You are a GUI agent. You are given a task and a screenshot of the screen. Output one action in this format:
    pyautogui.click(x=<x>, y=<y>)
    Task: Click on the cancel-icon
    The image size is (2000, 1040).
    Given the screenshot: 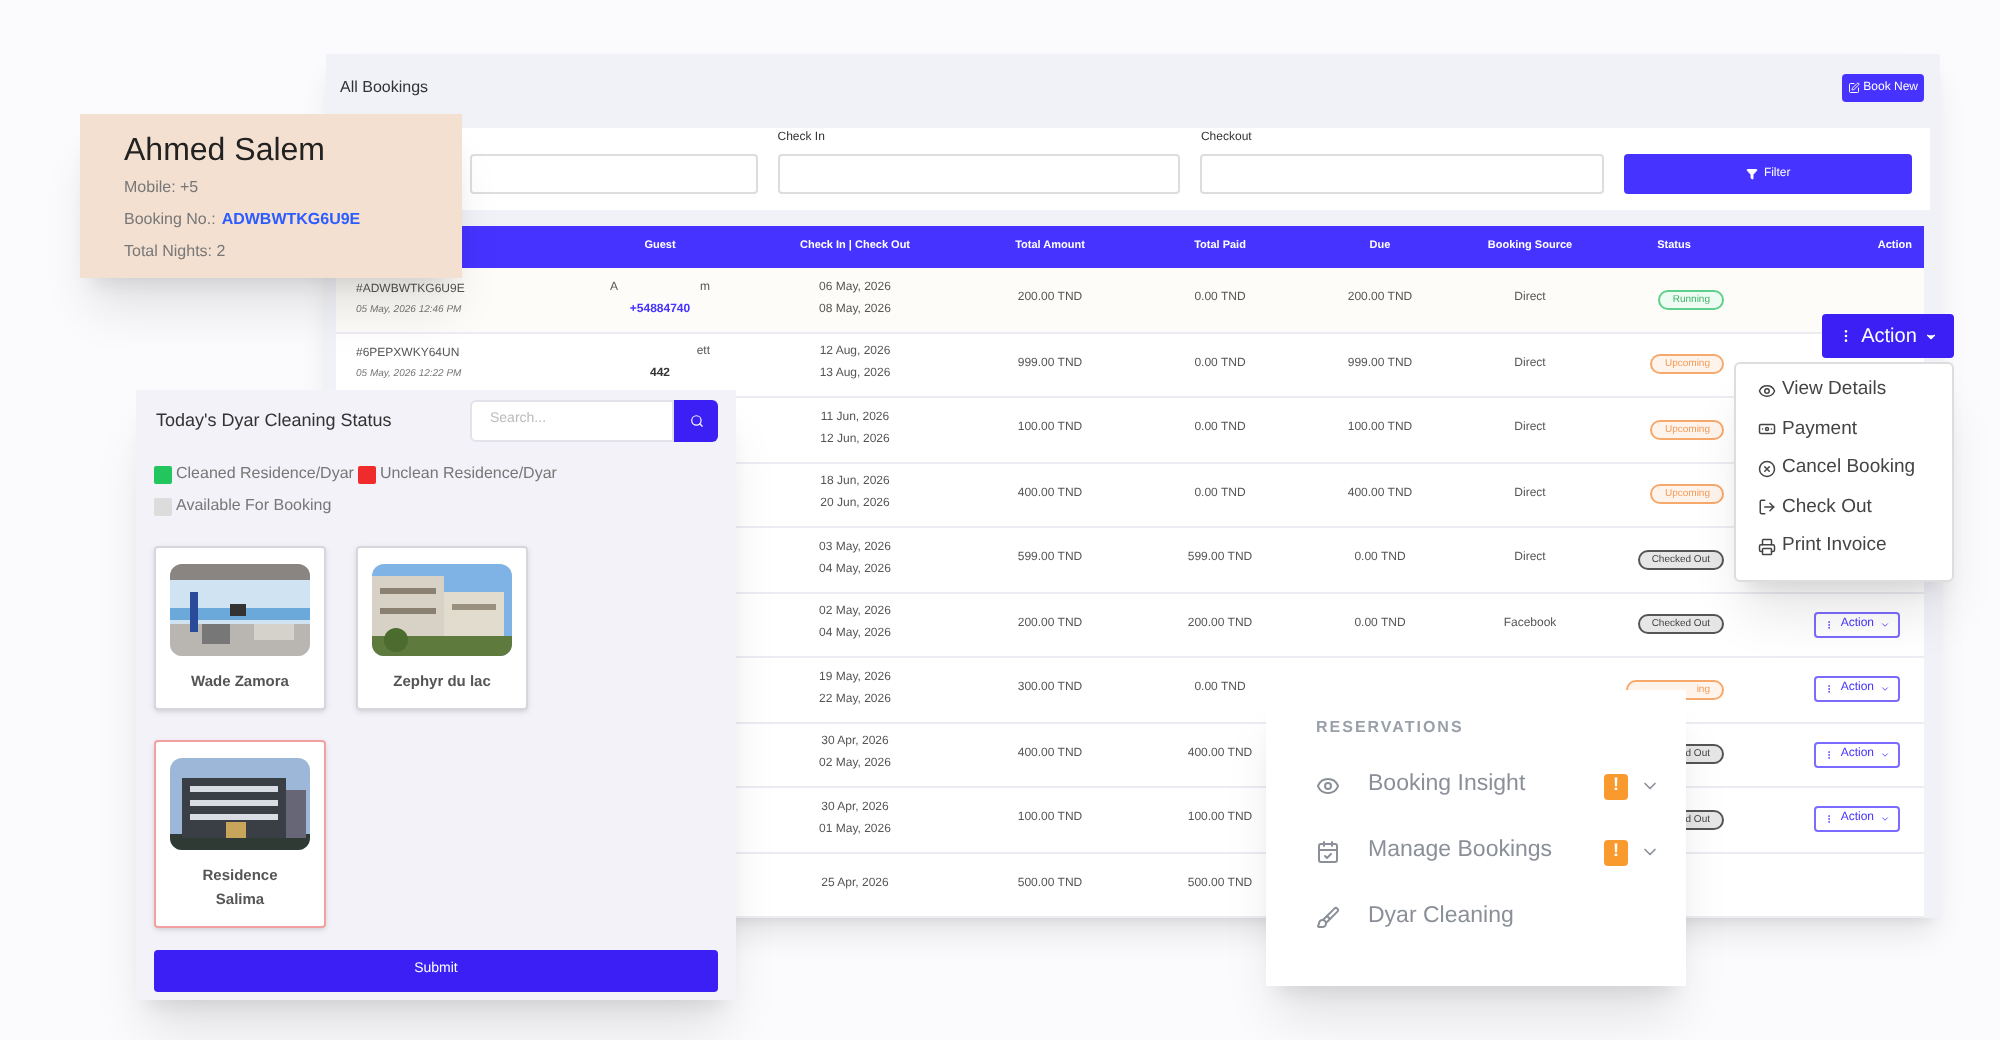 What is the action you would take?
    pyautogui.click(x=1767, y=468)
    